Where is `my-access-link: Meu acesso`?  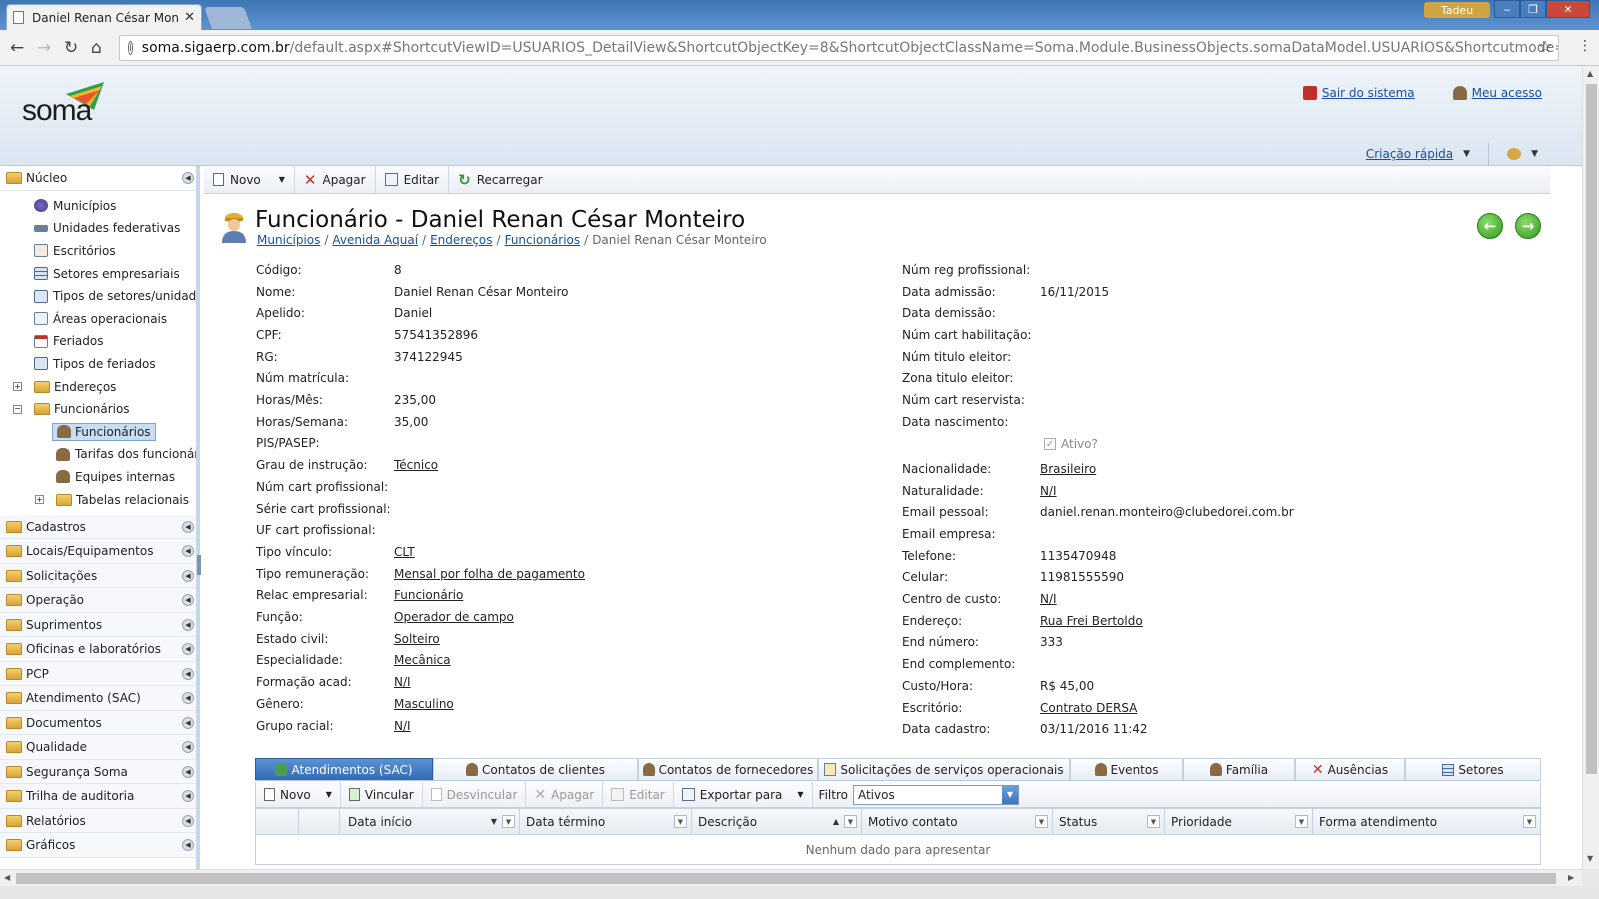 my-access-link: Meu acesso is located at coordinates (1497, 93).